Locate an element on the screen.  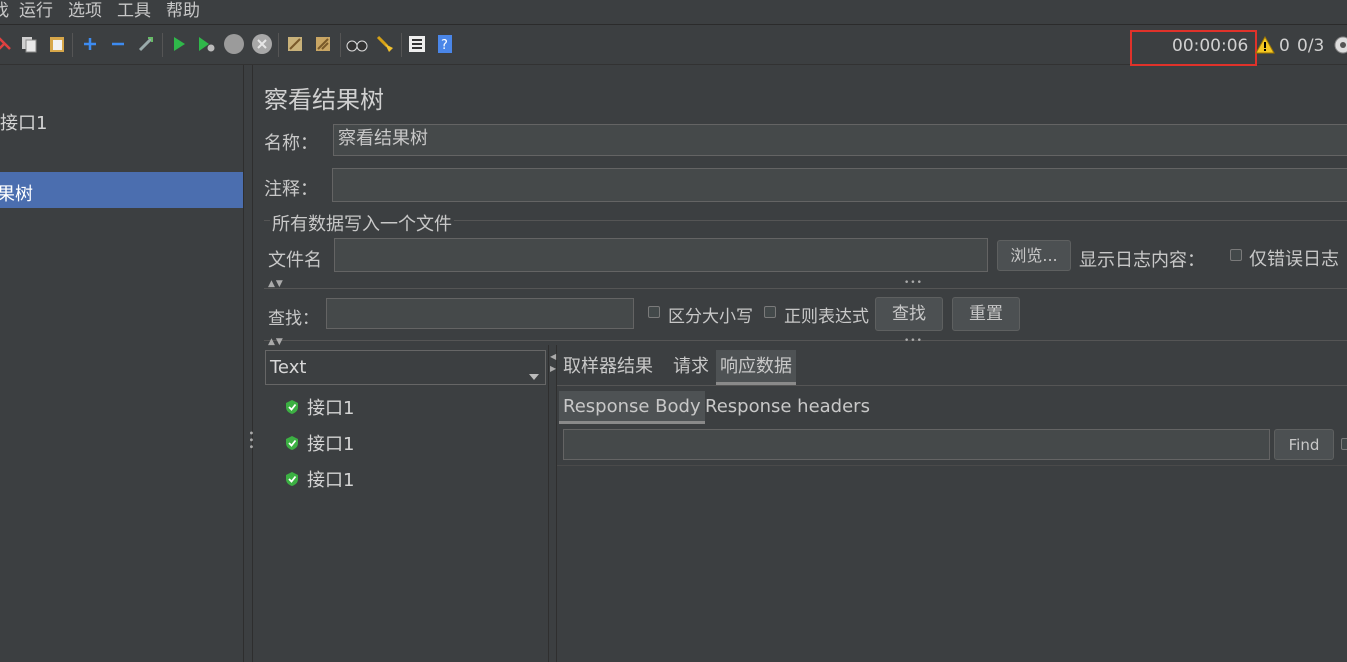
menu-help: 帮助 is located at coordinates (183, 11).